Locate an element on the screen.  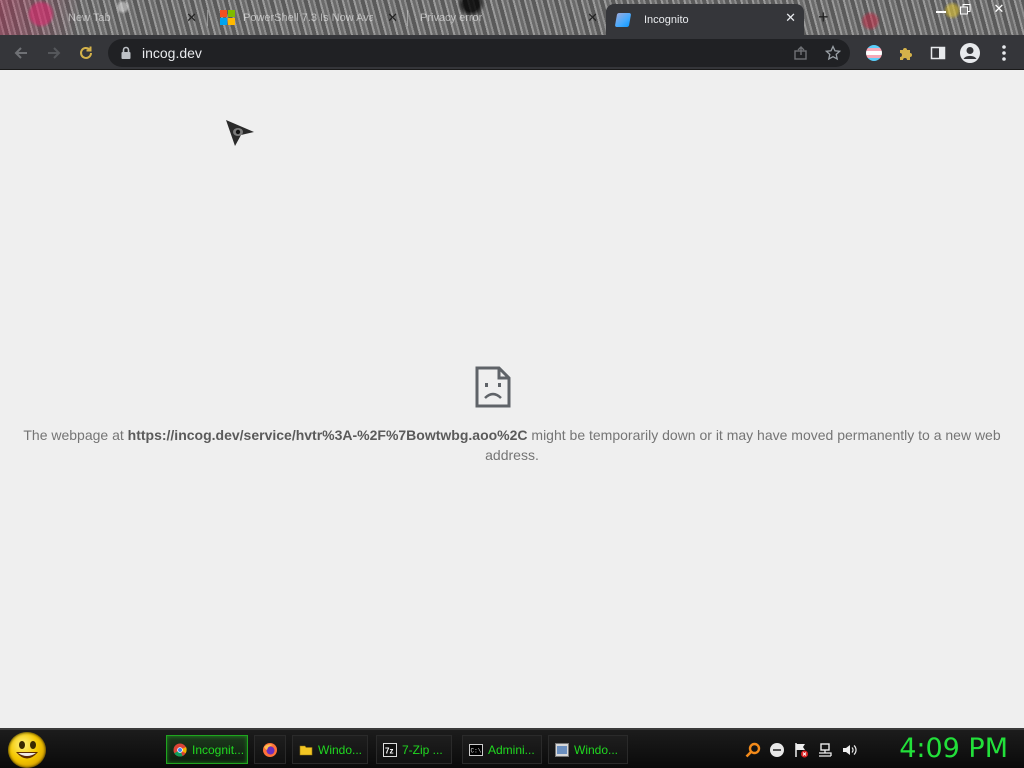
incognito-icon is located at coordinates (623, 19).